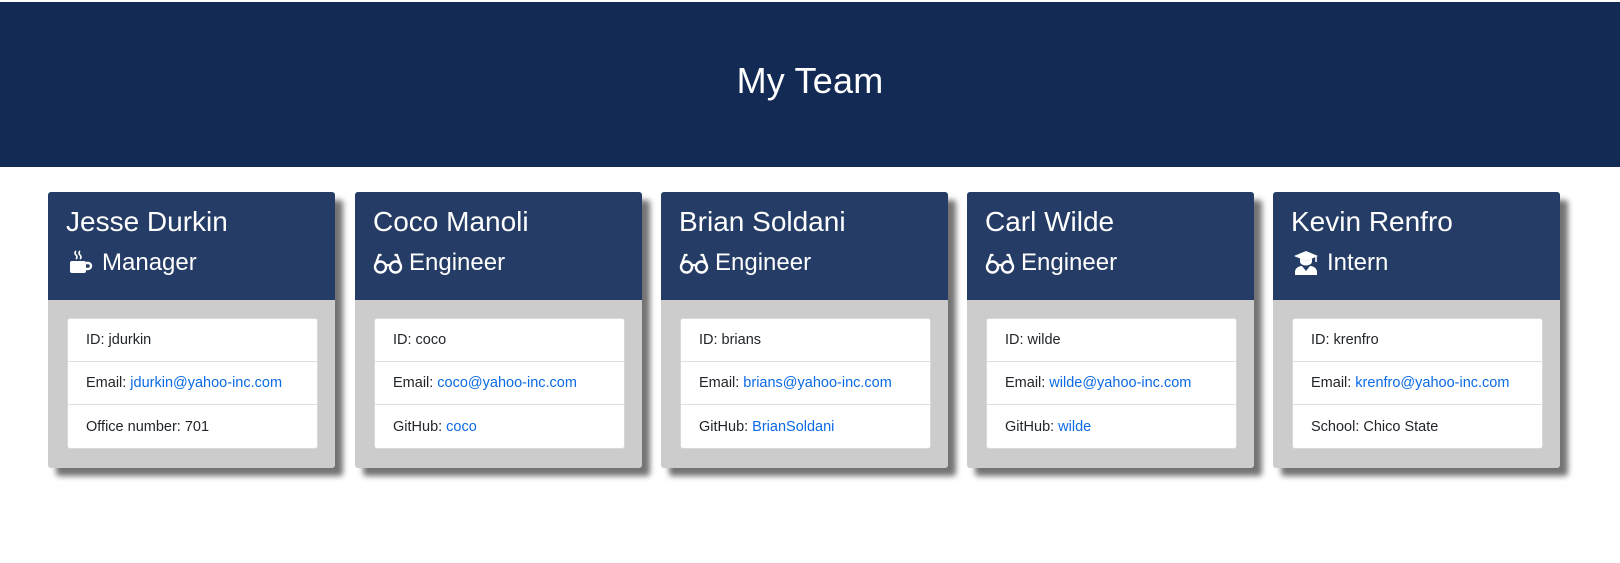 Image resolution: width=1620 pixels, height=563 pixels. I want to click on list-item-github: GitHub: wilde, so click(1048, 426).